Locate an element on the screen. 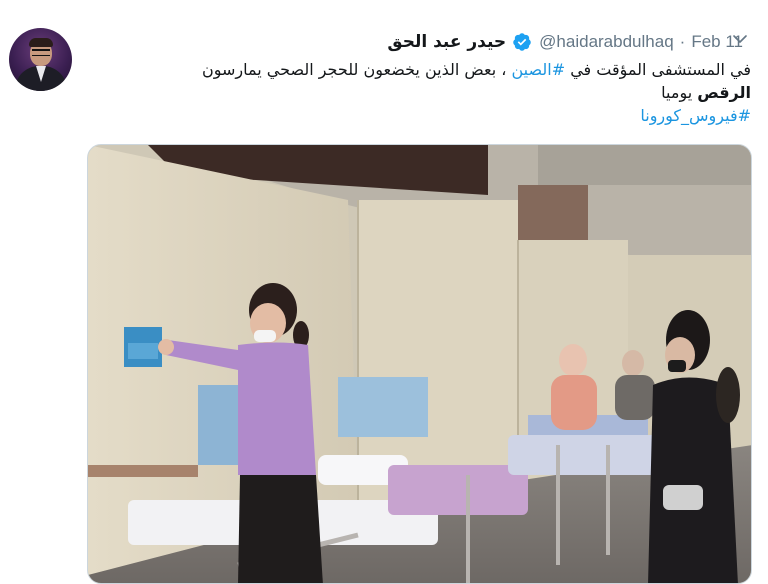 This screenshot has height=584, width=768. avatar-glasses is located at coordinates (41, 52).